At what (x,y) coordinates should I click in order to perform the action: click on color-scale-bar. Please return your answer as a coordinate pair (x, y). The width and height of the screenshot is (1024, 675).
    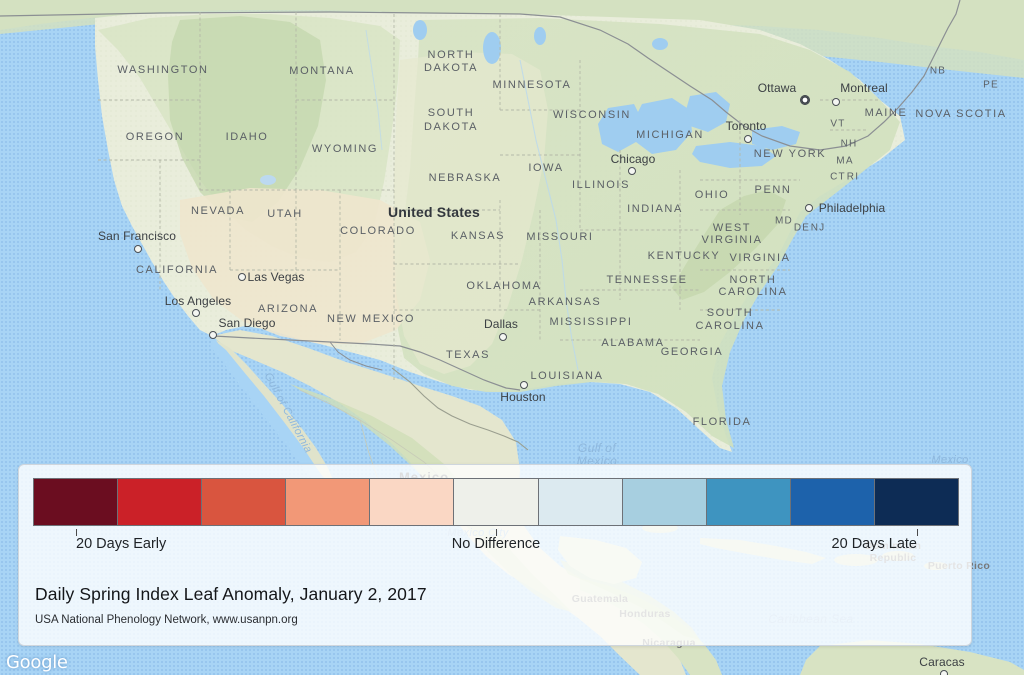
    Looking at the image, I should click on (496, 502).